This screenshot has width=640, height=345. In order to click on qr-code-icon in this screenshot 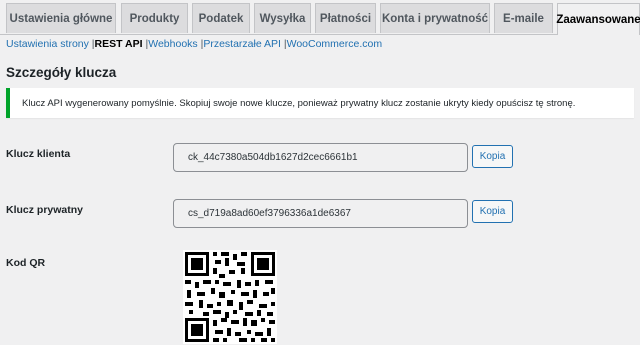, I will do `click(230, 297)`.